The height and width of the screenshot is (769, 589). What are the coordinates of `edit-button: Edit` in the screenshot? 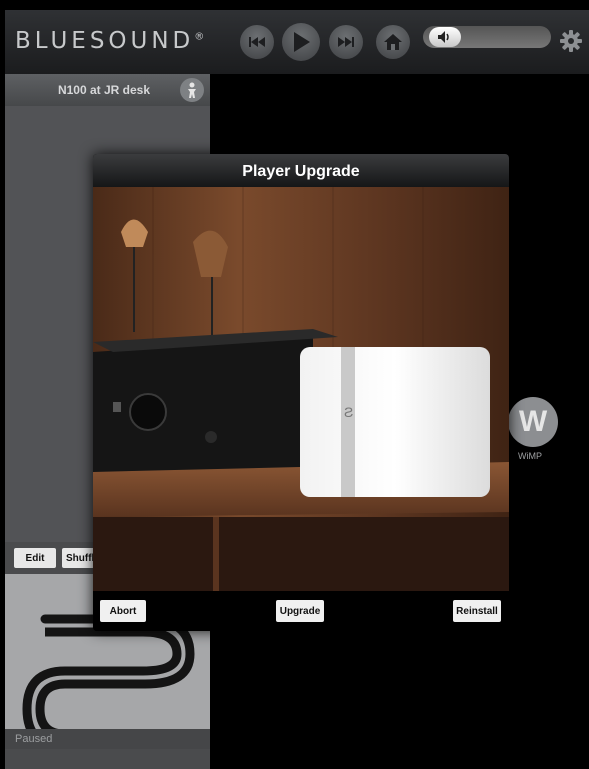 It's located at (35, 558).